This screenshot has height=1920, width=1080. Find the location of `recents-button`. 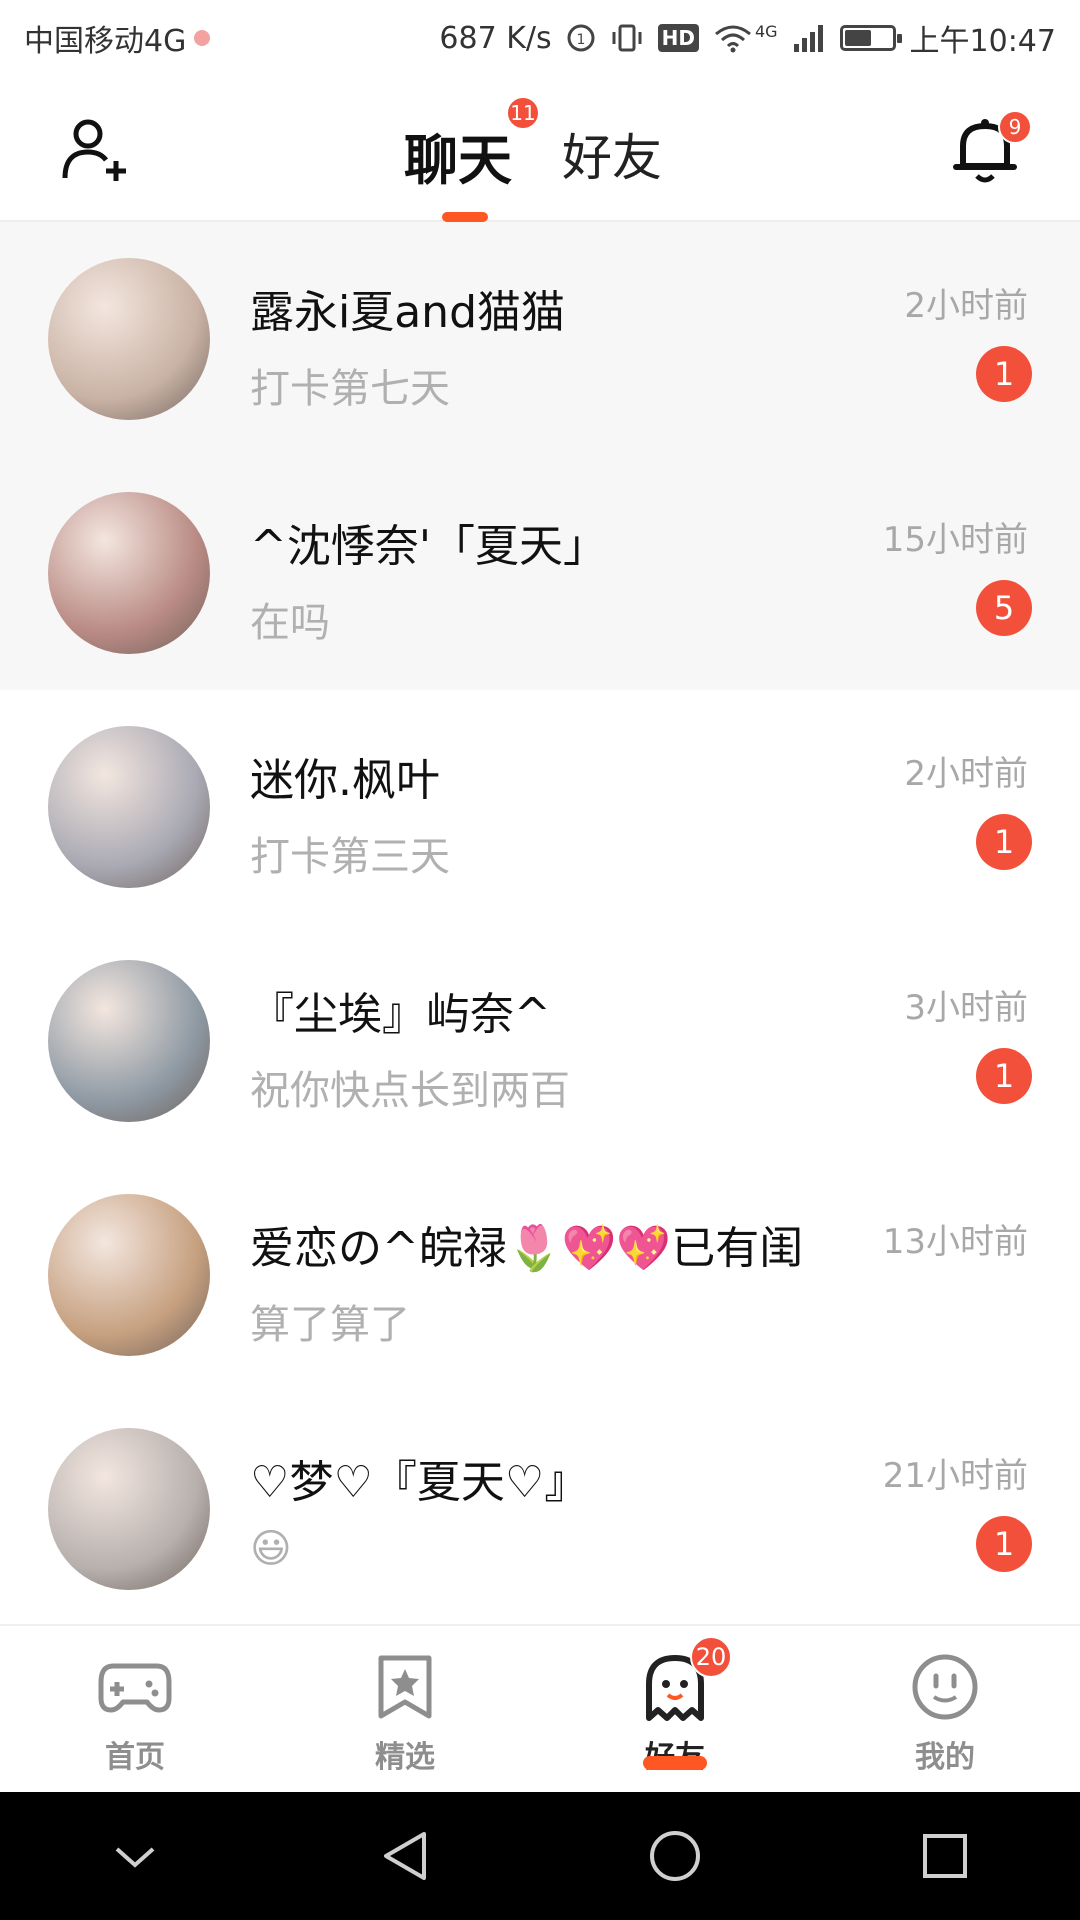

recents-button is located at coordinates (945, 1856).